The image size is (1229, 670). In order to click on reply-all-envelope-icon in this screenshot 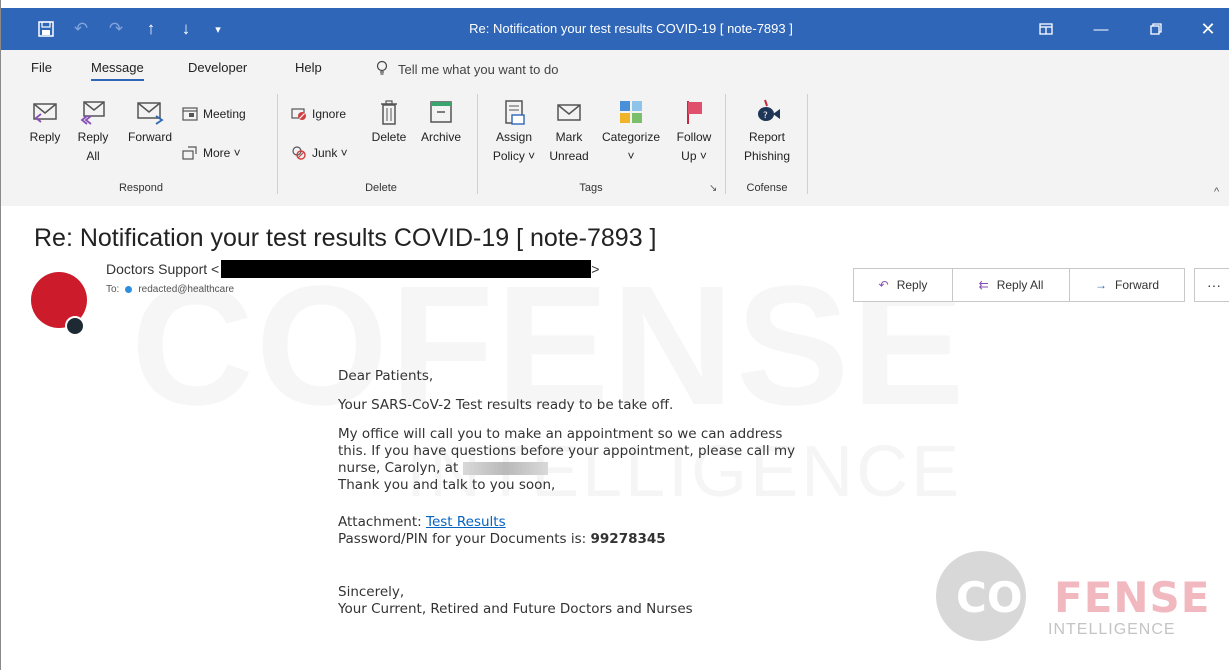, I will do `click(92, 113)`.